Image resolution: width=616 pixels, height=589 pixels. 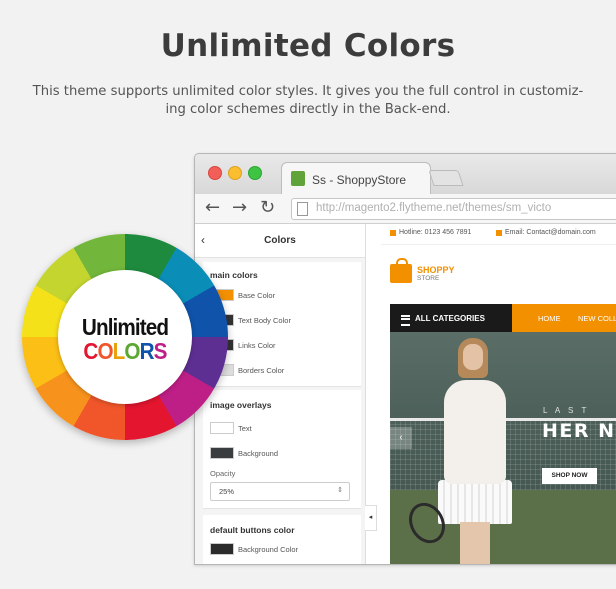 I want to click on phone-icon, so click(x=393, y=233).